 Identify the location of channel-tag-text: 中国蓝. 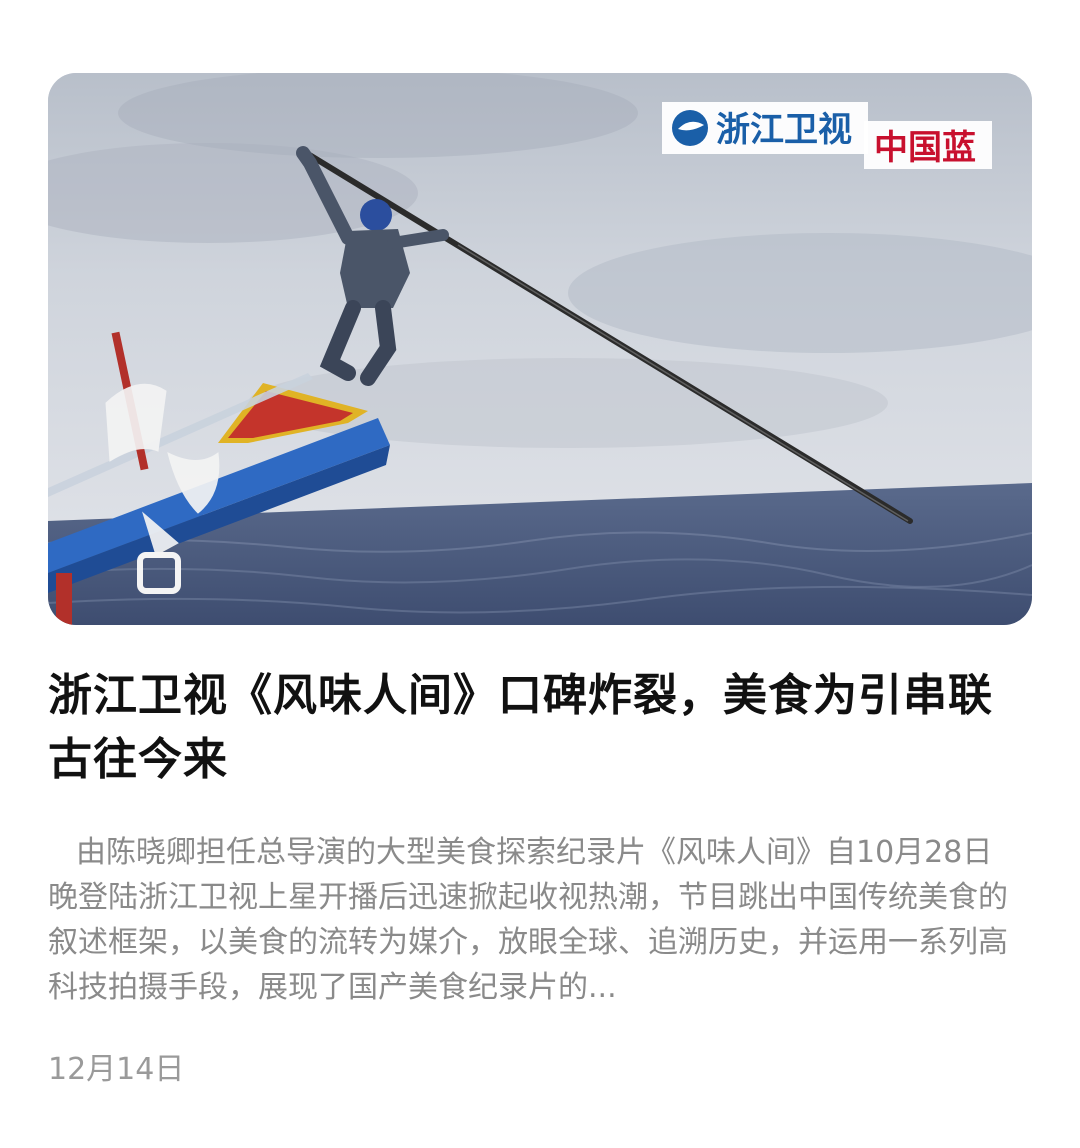
(925, 148).